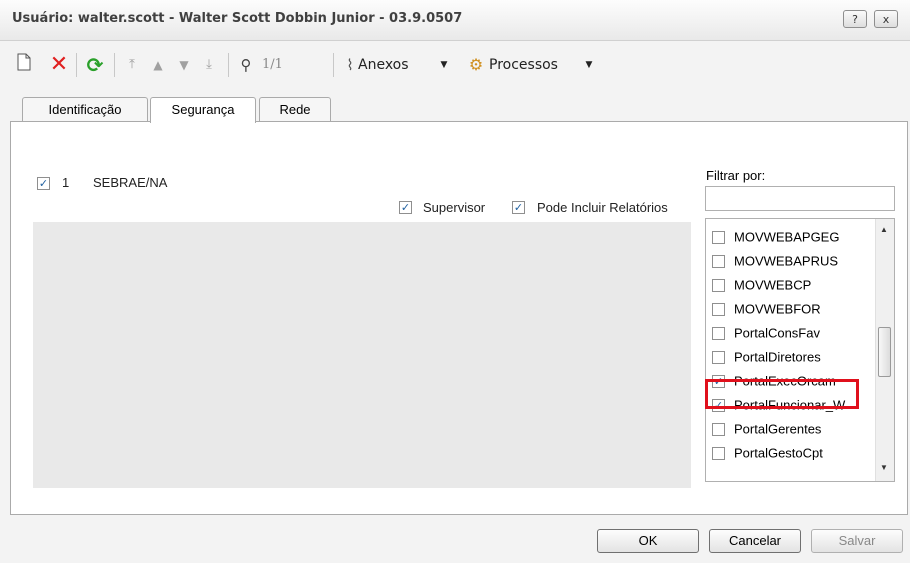  Describe the element at coordinates (782, 394) in the screenshot. I see `highlight-box` at that location.